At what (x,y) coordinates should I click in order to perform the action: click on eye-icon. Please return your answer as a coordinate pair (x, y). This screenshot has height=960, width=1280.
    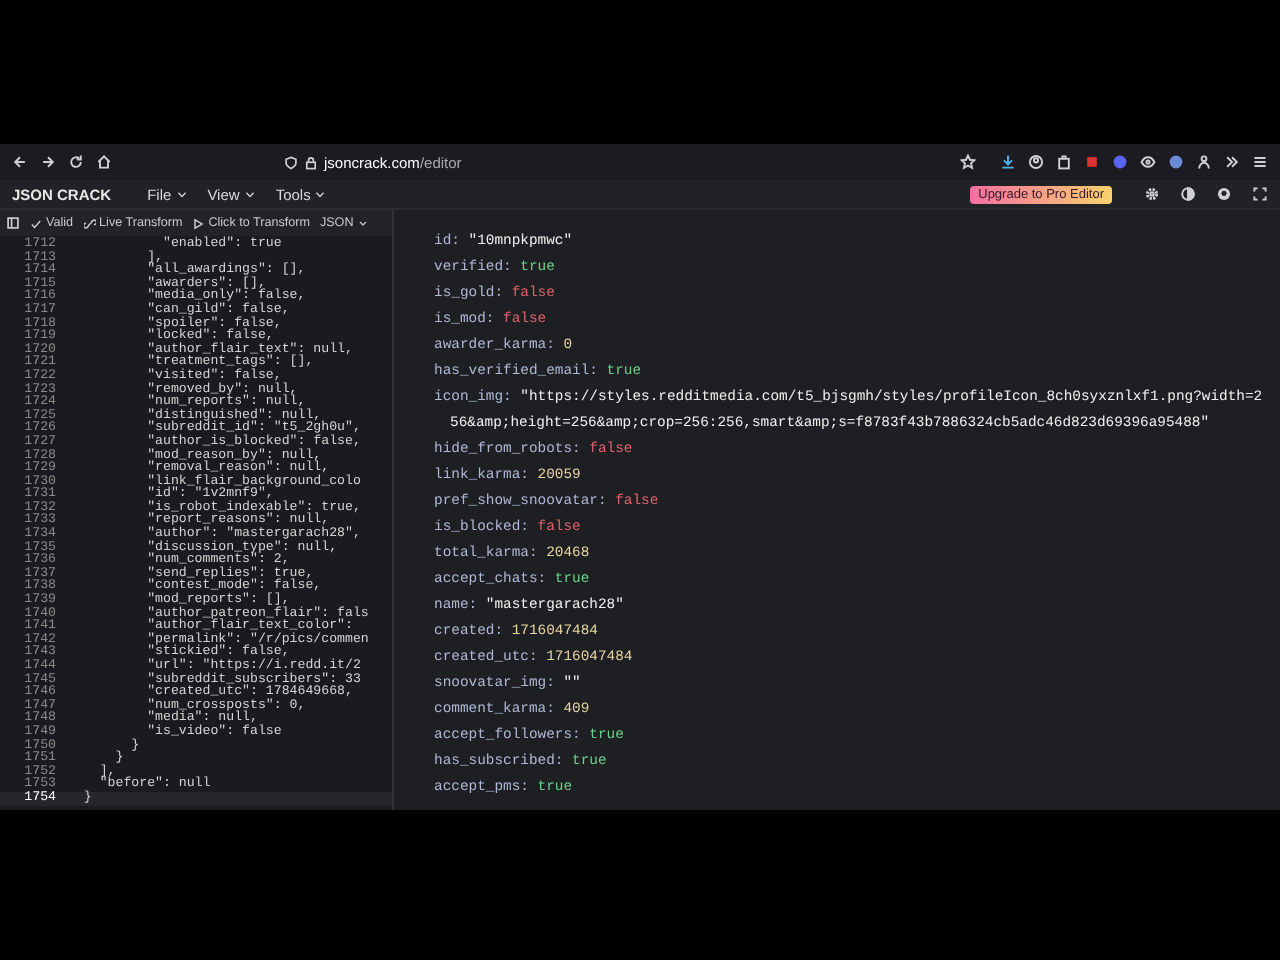
    Looking at the image, I should click on (1148, 162).